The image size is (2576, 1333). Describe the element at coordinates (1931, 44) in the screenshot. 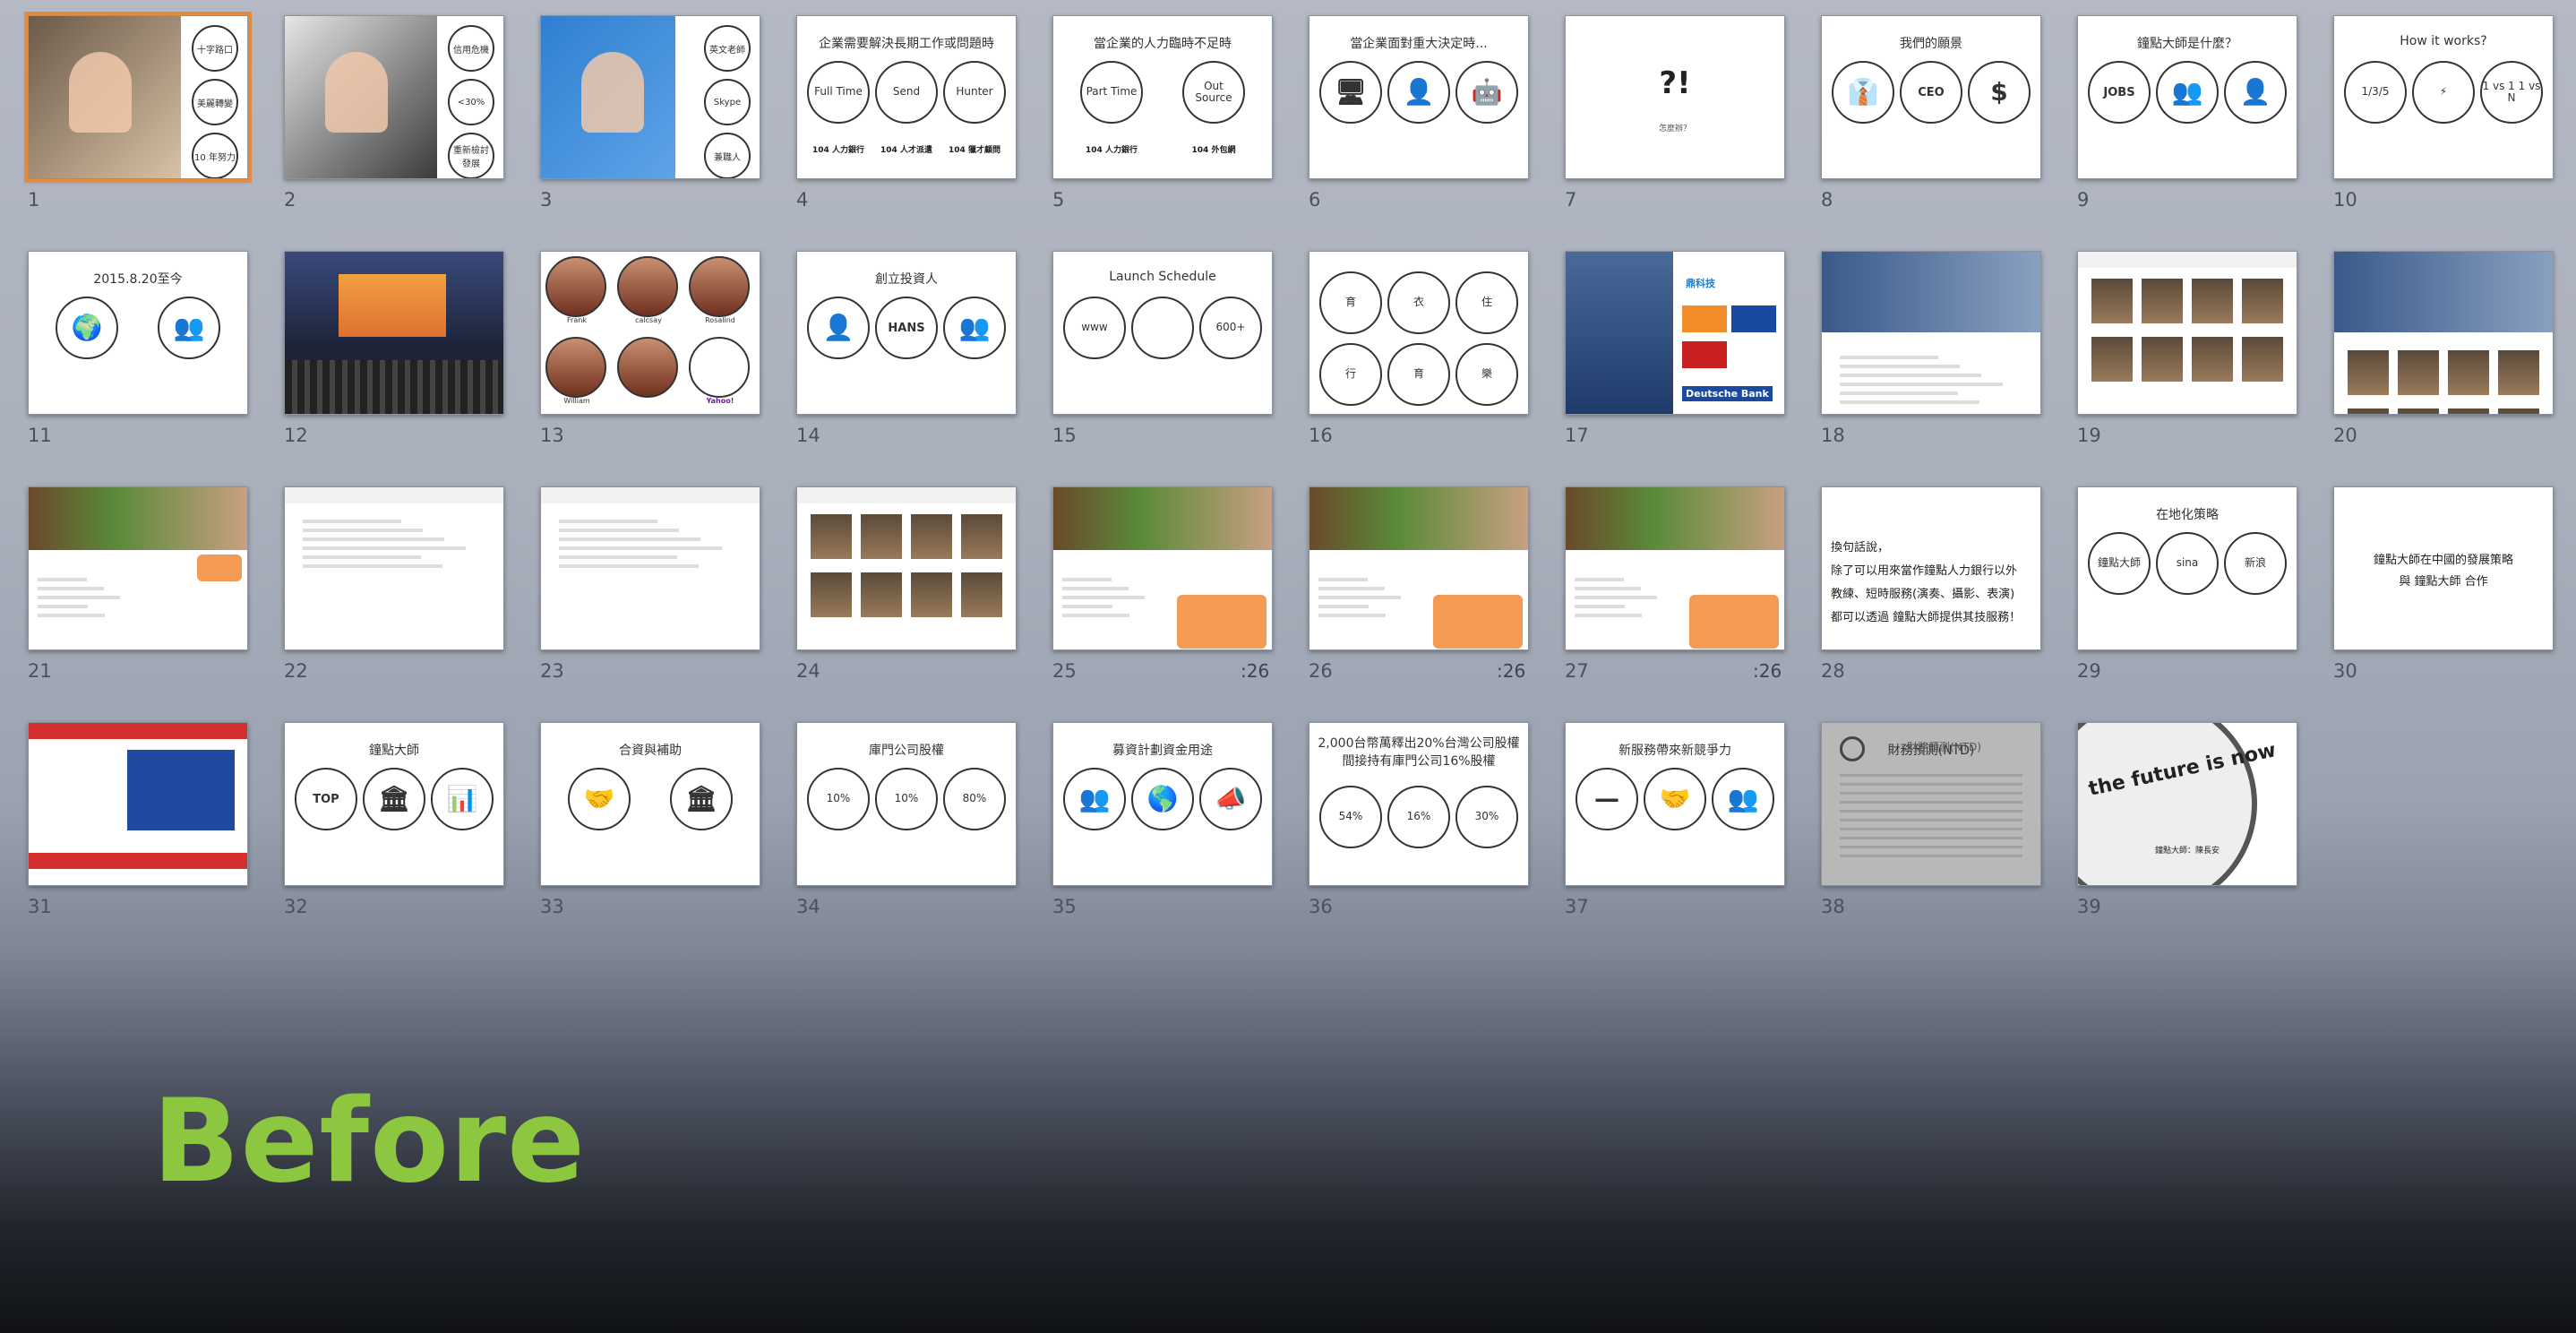

I see `slide-title: 我們的願景` at that location.